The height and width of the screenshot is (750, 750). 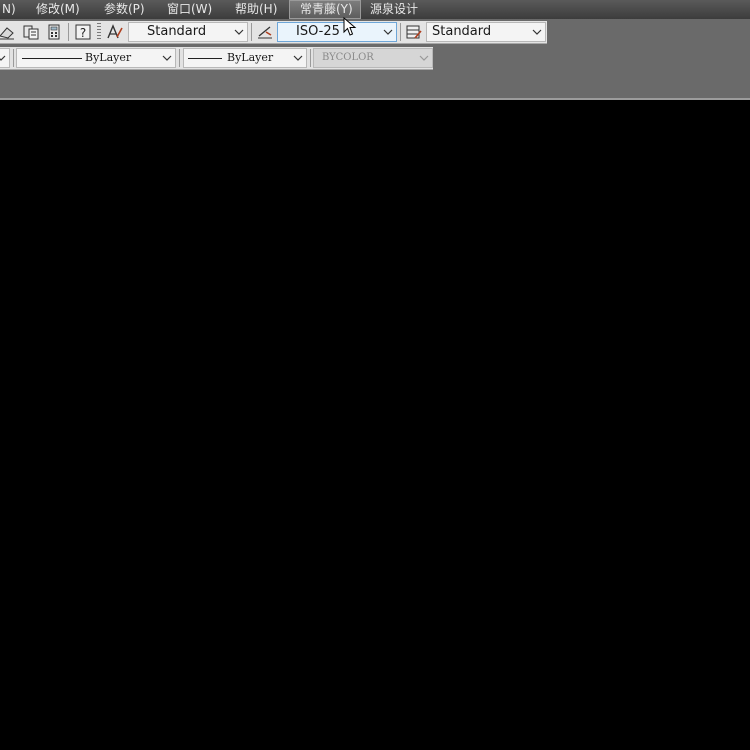 I want to click on mouse-pointer-icon, so click(x=350, y=26).